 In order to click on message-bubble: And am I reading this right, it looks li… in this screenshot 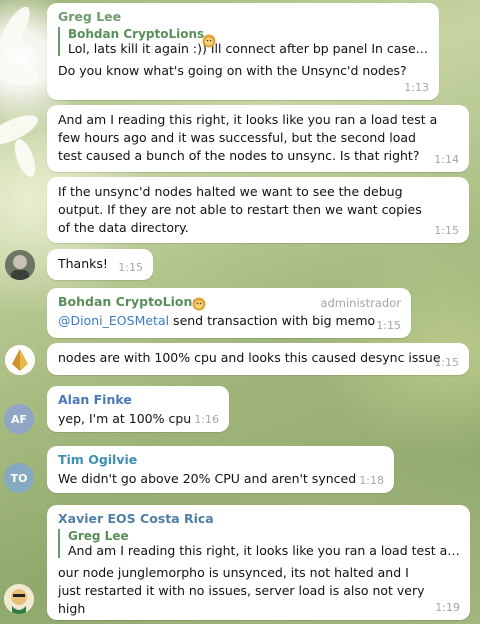, I will do `click(258, 138)`.